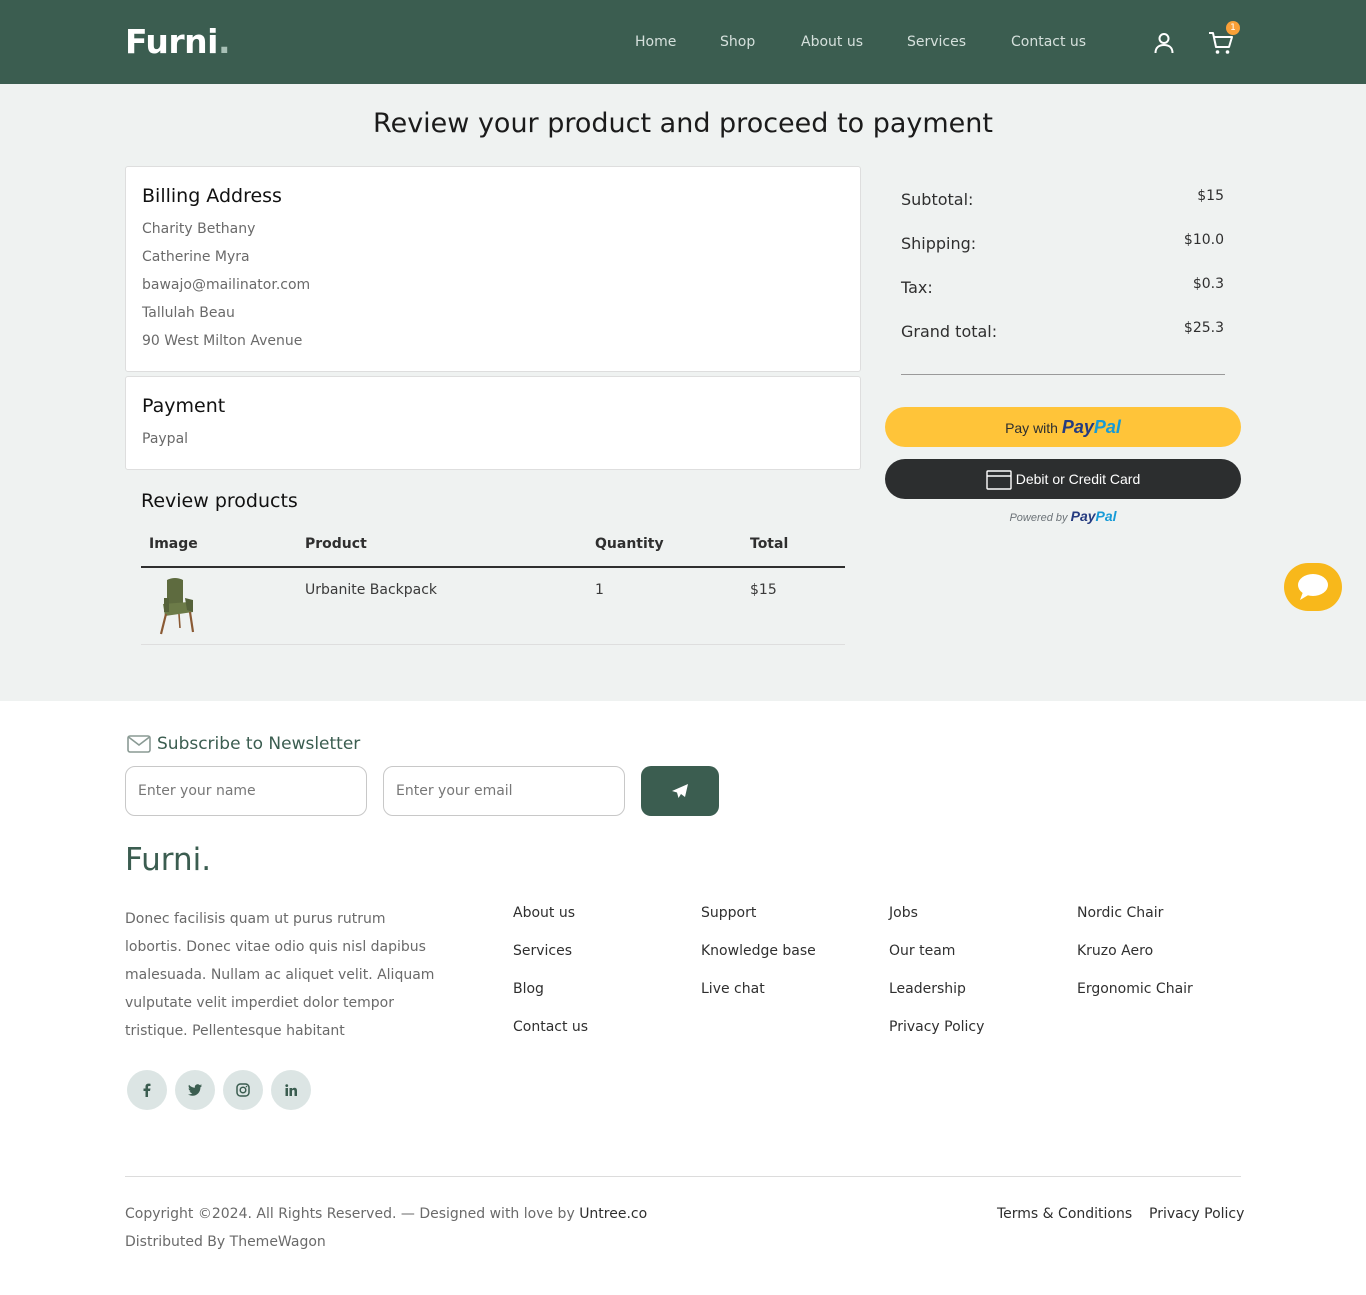  I want to click on paypal-button: Pay with PayPal, so click(1063, 427).